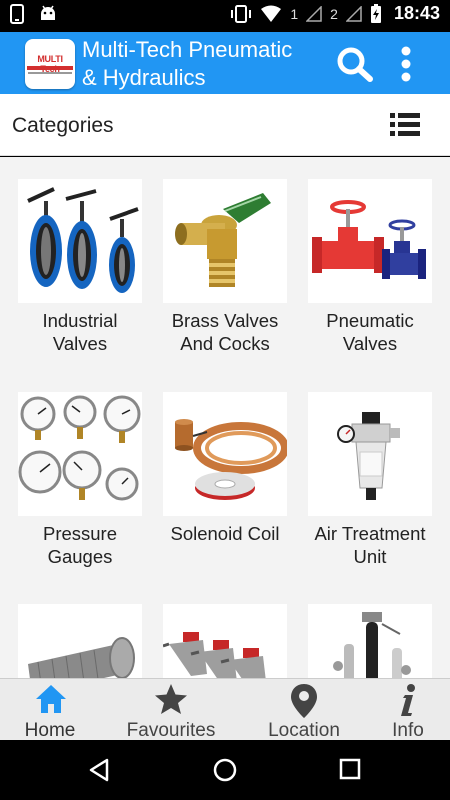  What do you see at coordinates (370, 556) in the screenshot?
I see `category-label-line2: Unit` at bounding box center [370, 556].